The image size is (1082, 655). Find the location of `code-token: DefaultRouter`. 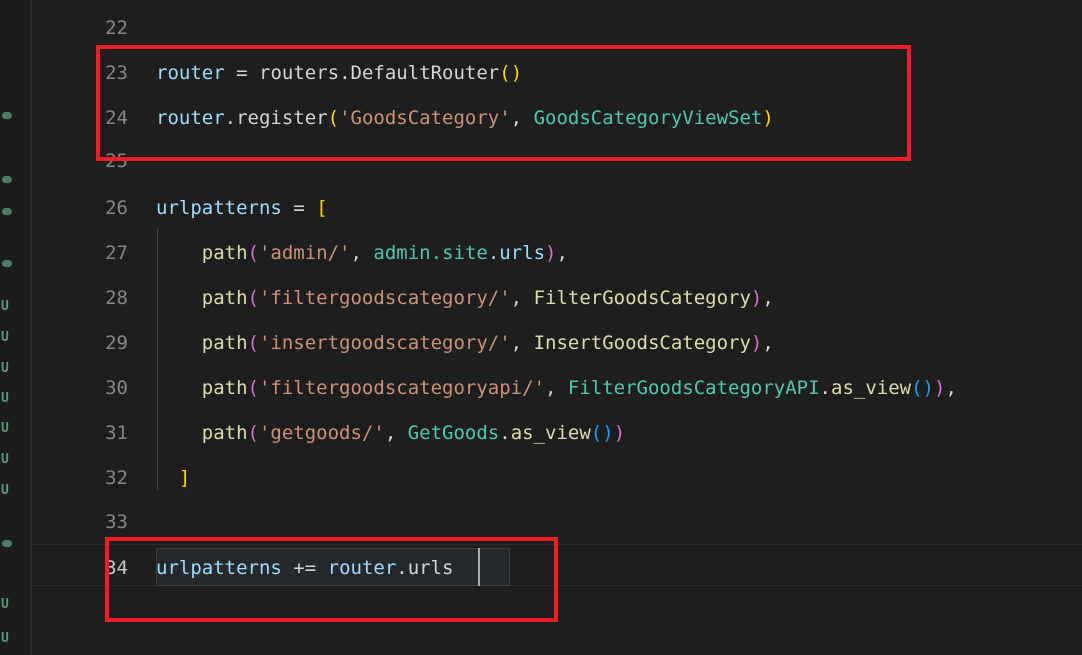

code-token: DefaultRouter is located at coordinates (425, 73).